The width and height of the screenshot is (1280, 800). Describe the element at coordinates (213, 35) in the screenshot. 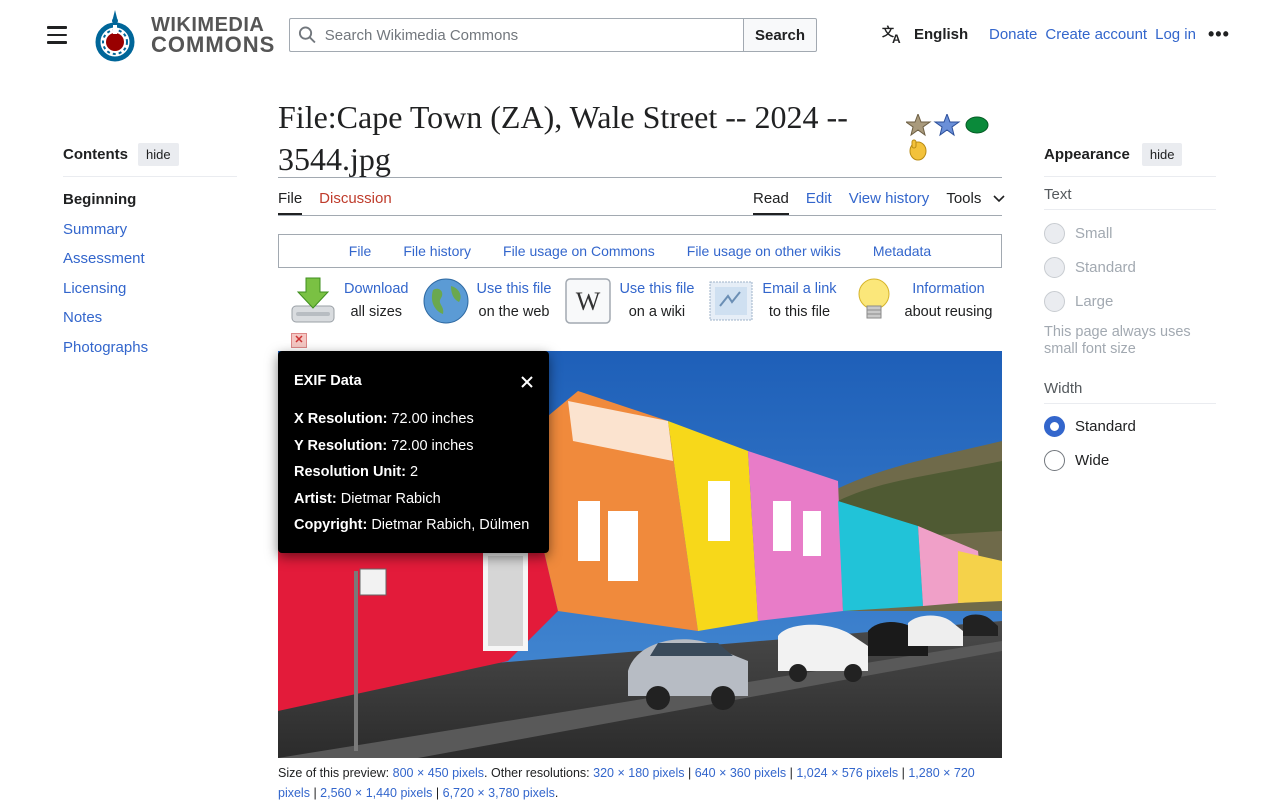

I see `wordmark: WIKIMEDIA COMMONS` at that location.